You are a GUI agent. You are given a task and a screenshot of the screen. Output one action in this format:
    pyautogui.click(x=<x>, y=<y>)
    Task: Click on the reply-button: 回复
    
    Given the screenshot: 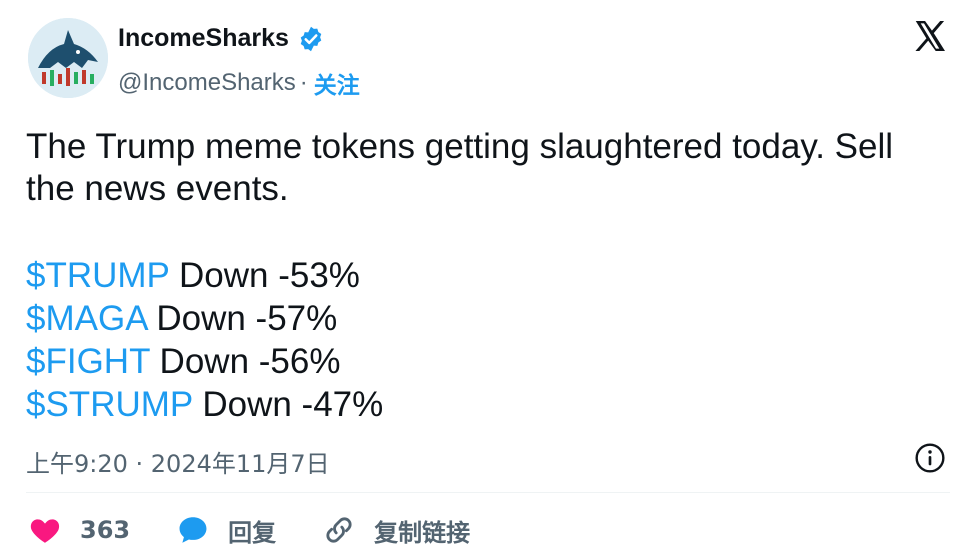 What is the action you would take?
    pyautogui.click(x=226, y=530)
    